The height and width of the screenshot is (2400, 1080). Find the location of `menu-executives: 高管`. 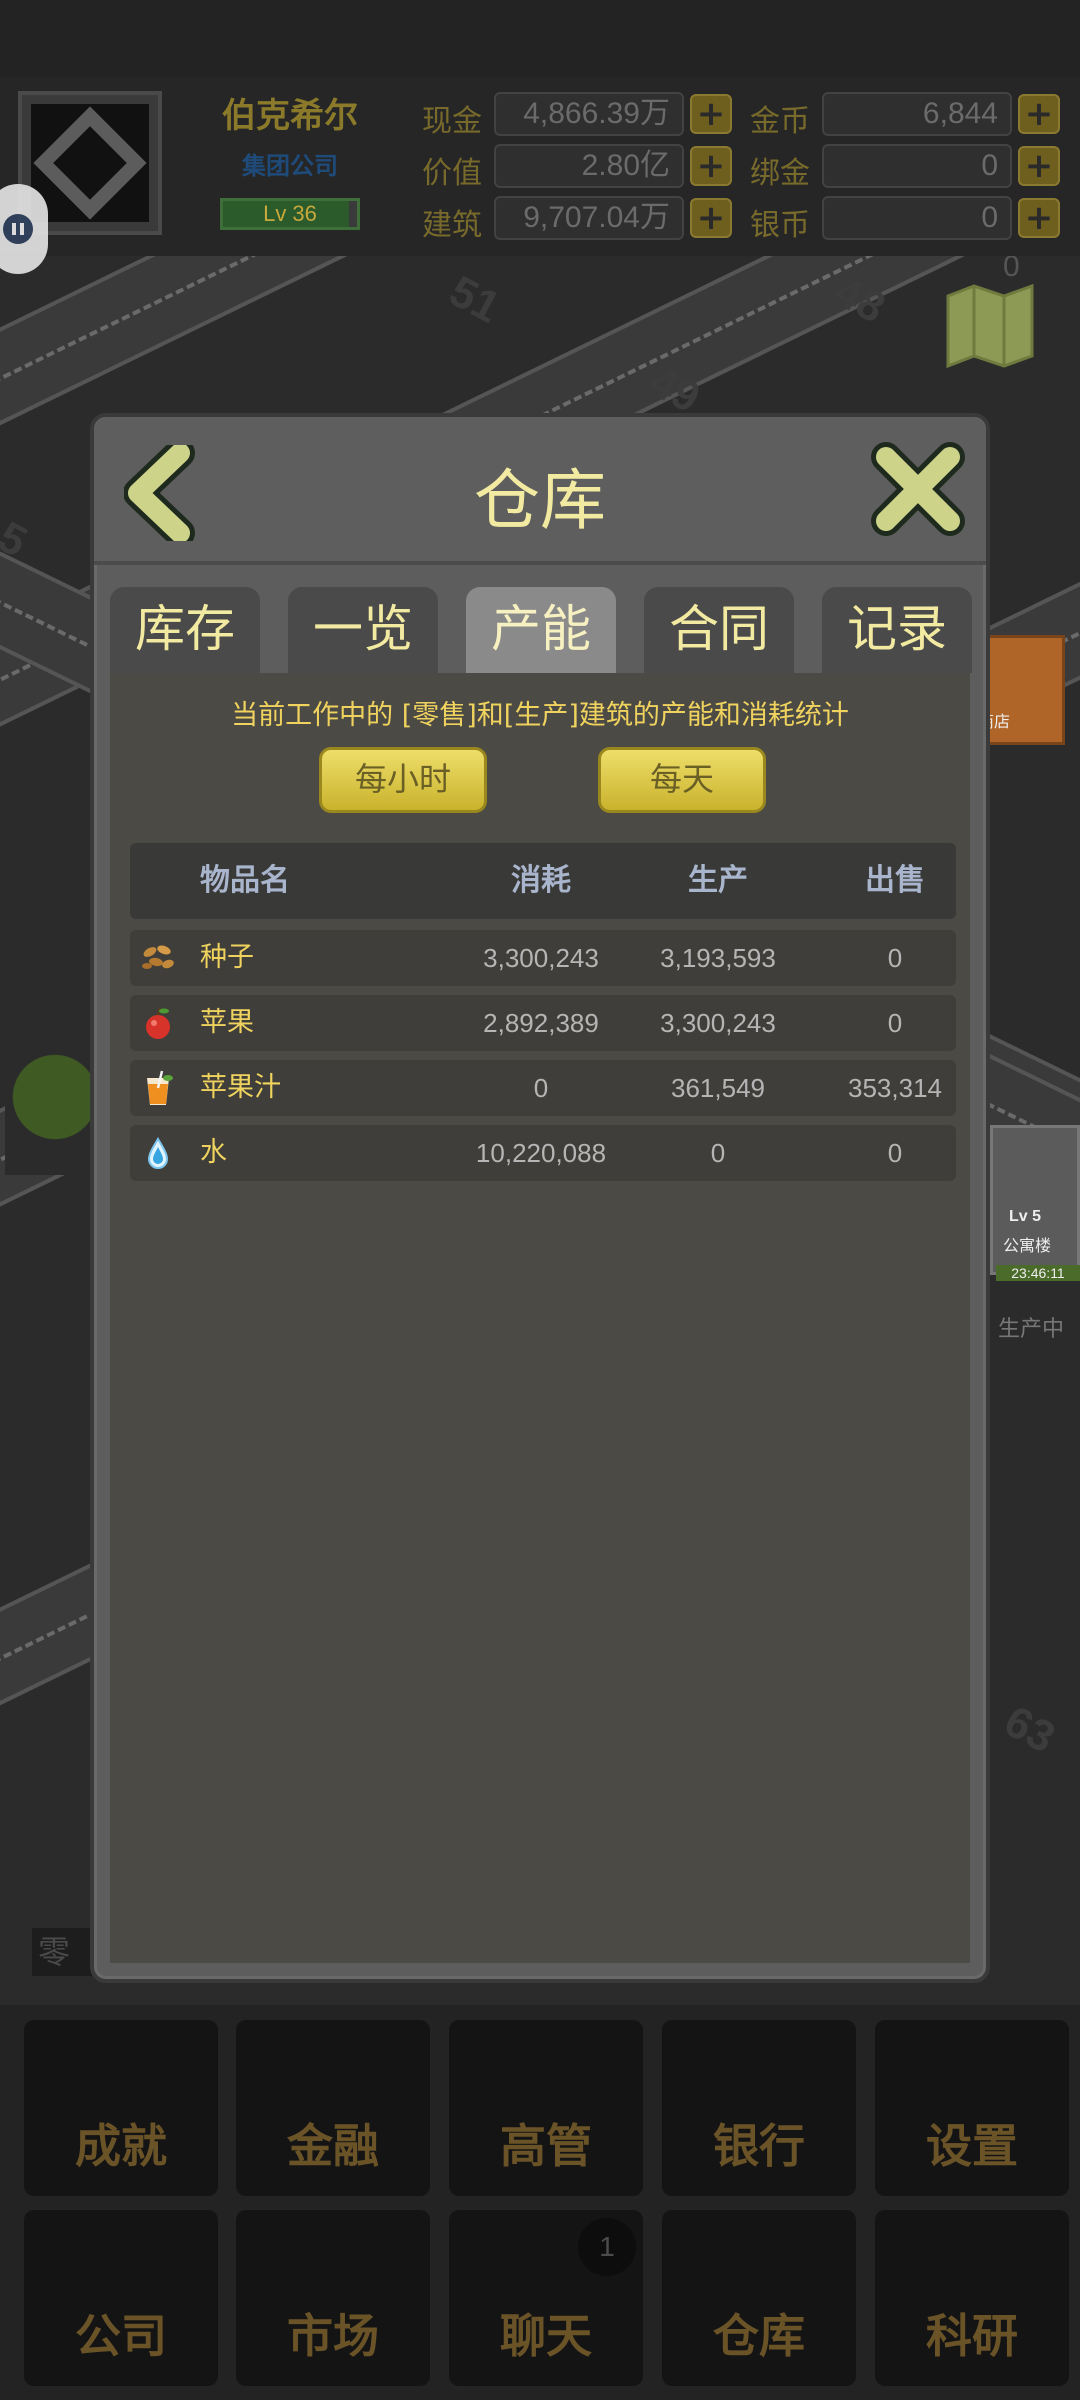

menu-executives: 高管 is located at coordinates (546, 2108).